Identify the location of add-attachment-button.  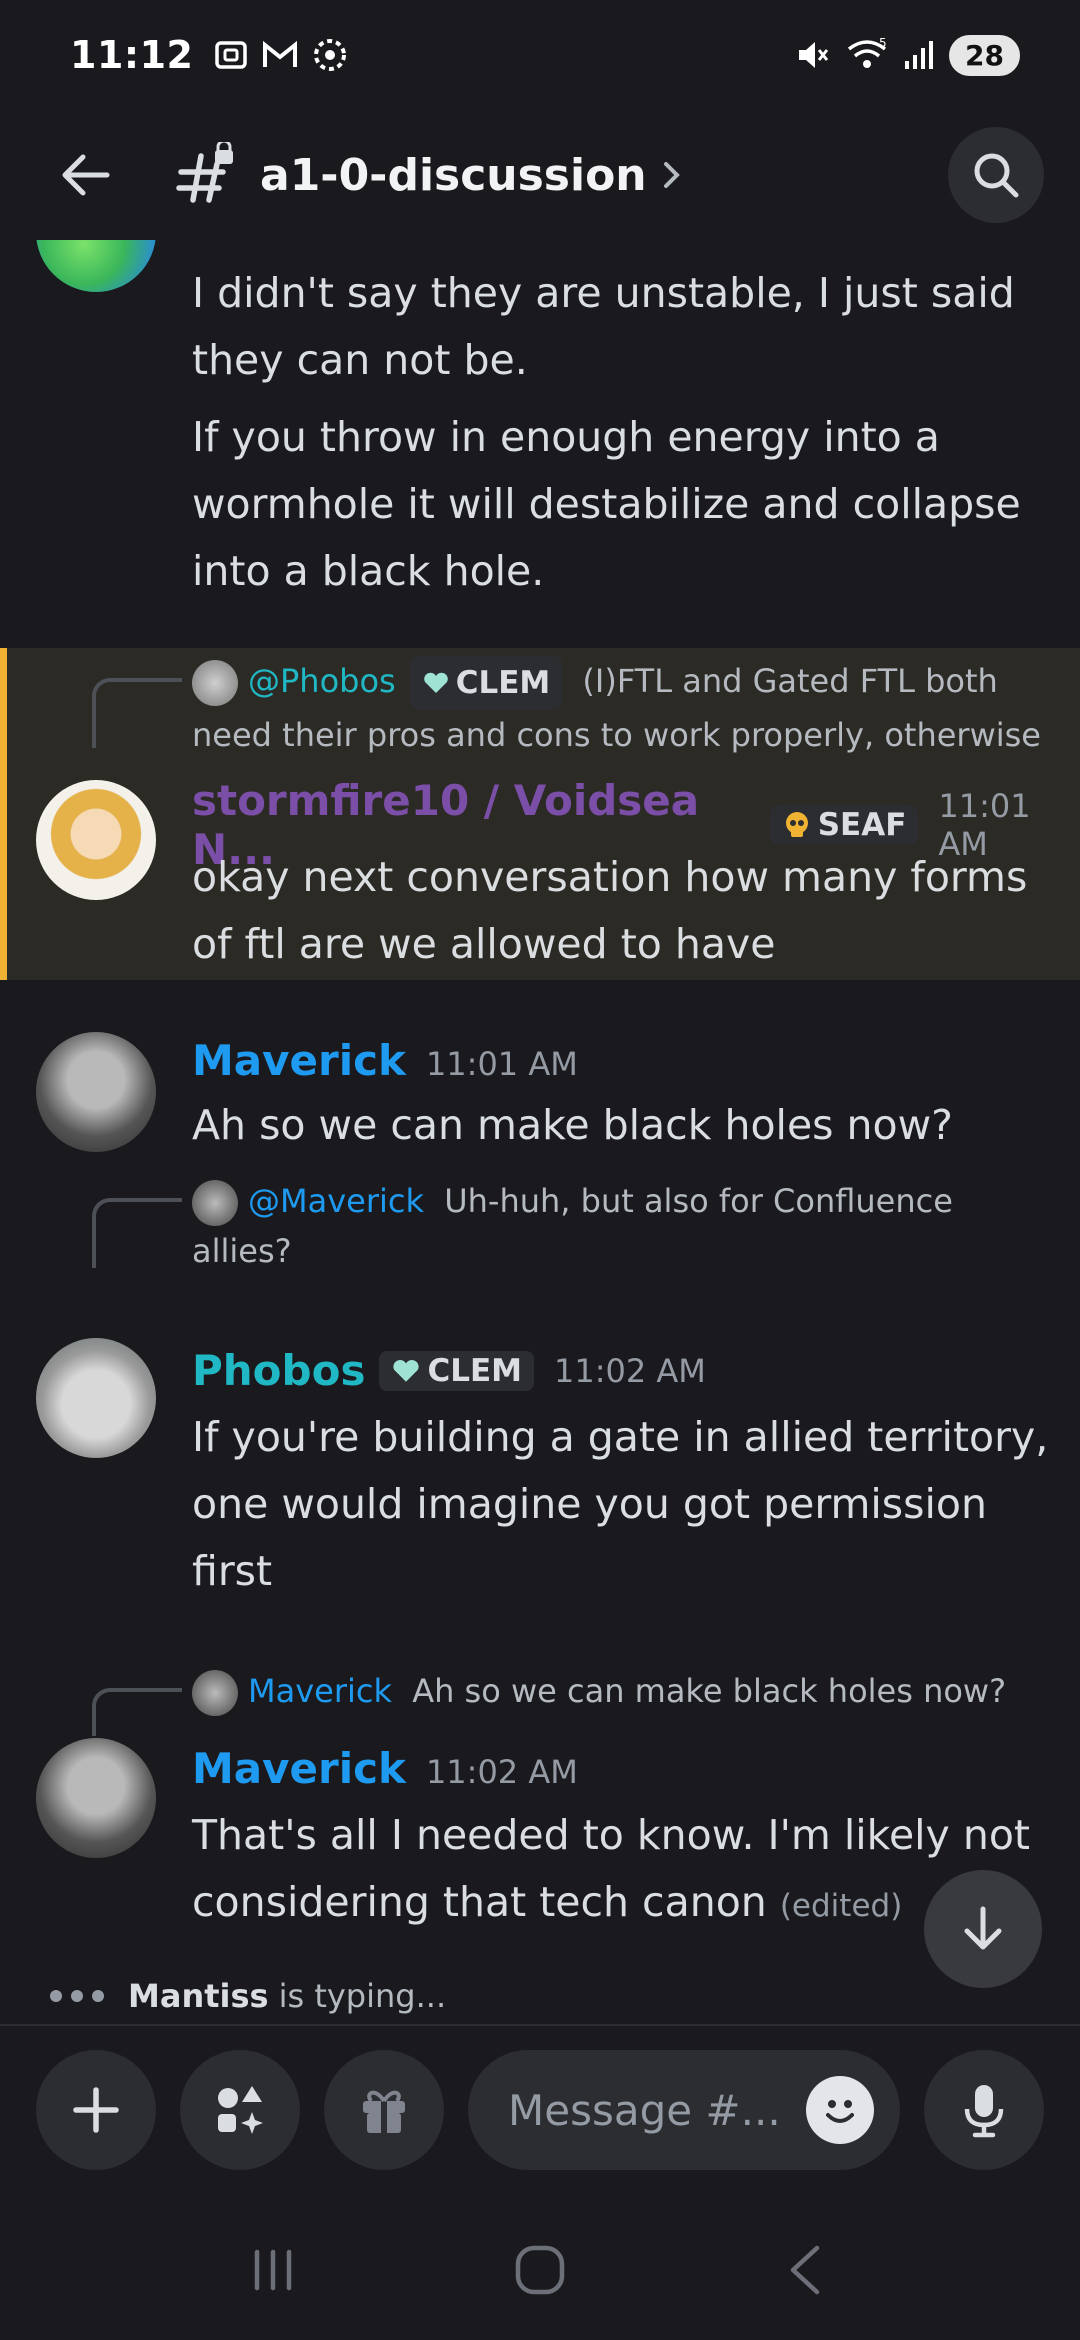
(96, 2110).